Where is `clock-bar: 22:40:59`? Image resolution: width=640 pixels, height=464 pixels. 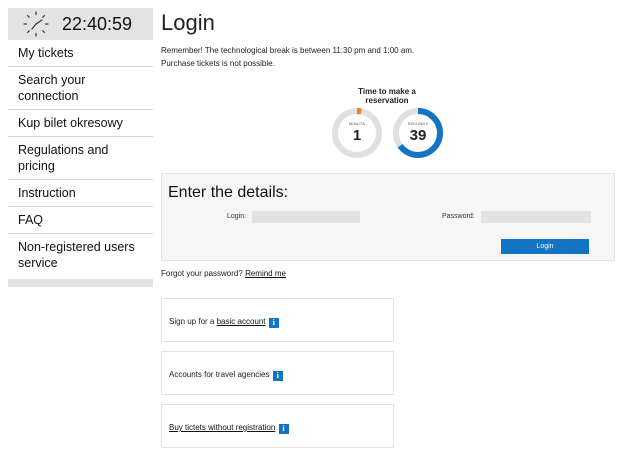
clock-bar: 22:40:59 is located at coordinates (80, 24).